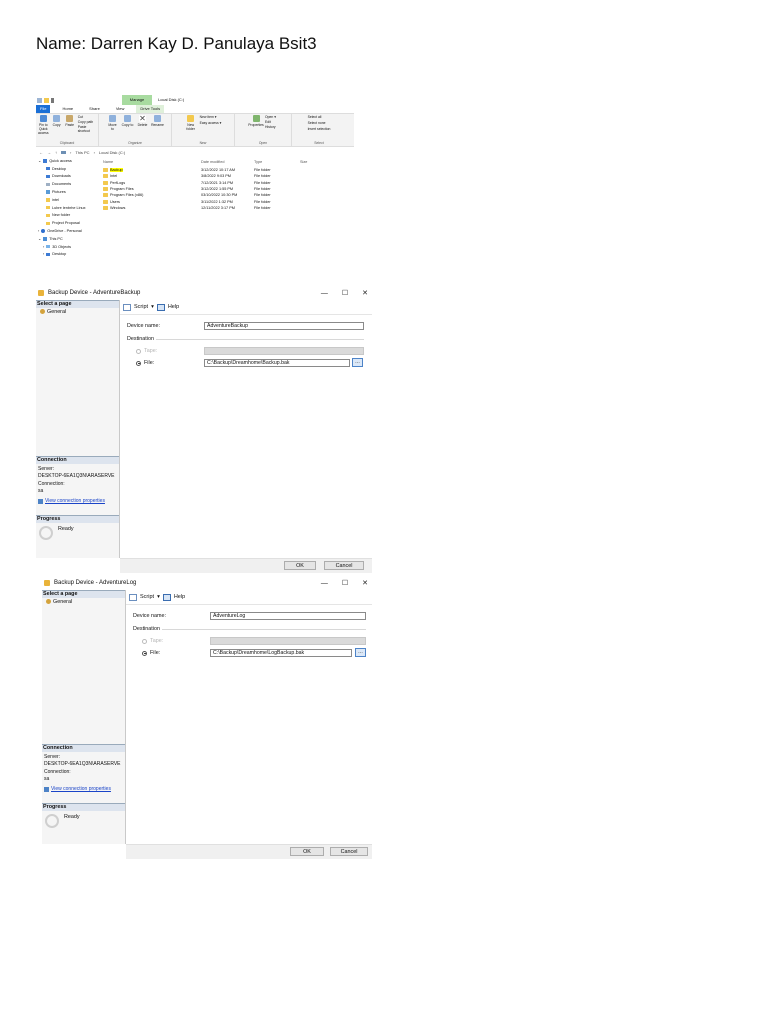 The width and height of the screenshot is (768, 1024). Describe the element at coordinates (70, 118) in the screenshot. I see `paste-icon` at that location.